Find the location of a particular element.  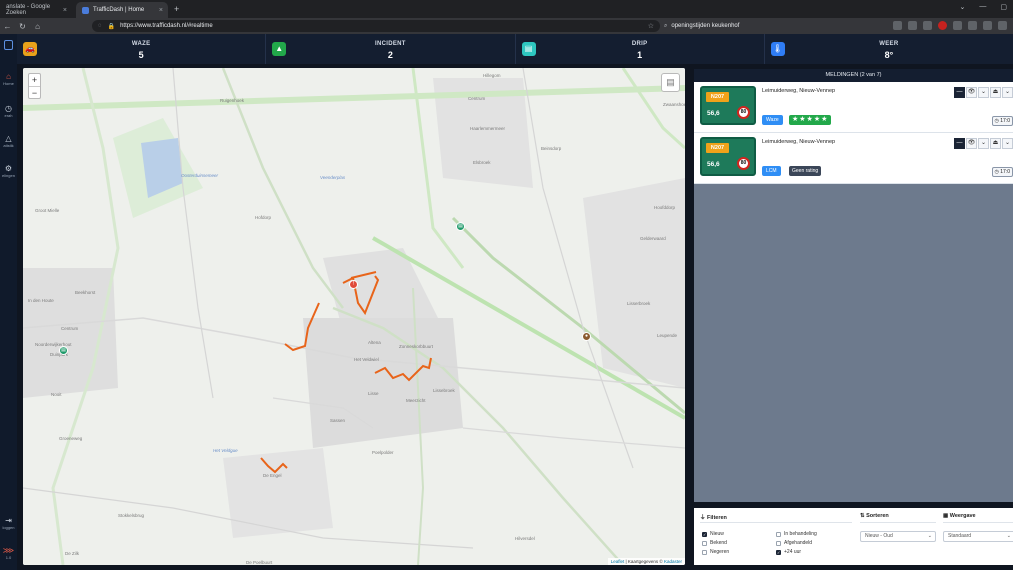

speed-value: 56,6 is located at coordinates (713, 164).